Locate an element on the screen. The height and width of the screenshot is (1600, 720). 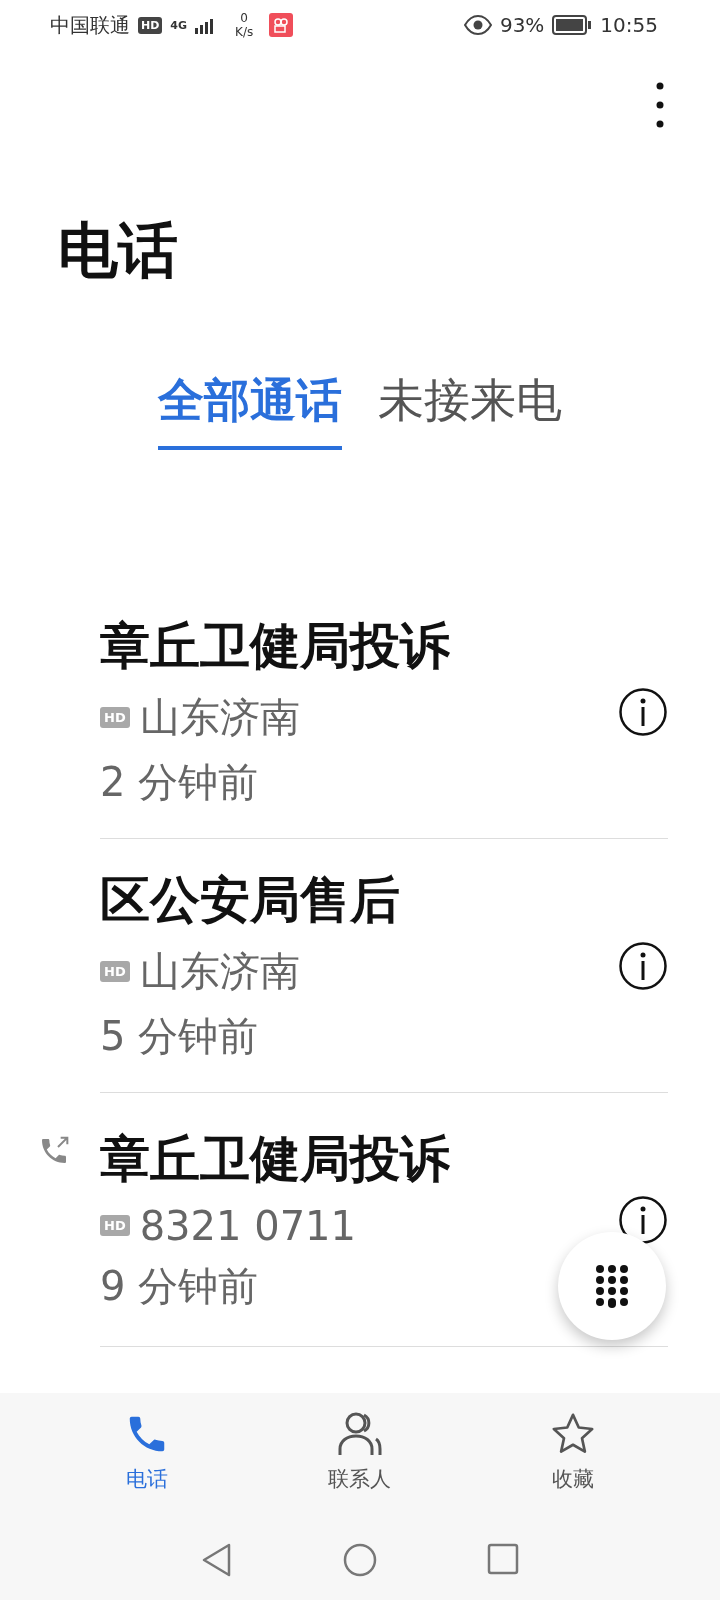
speed-value: 0 is located at coordinates (244, 18).